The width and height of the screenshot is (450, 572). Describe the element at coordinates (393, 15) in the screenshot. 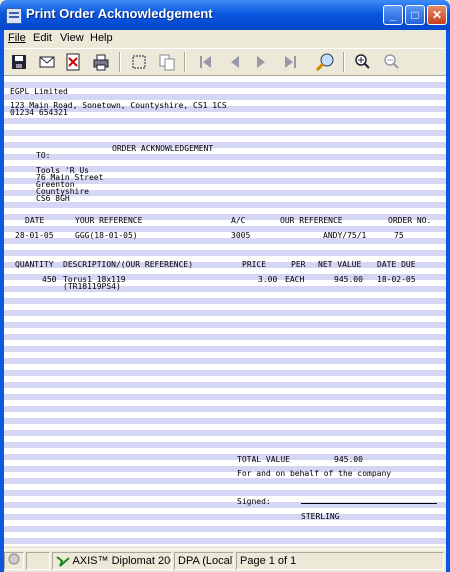

I see `minimize-button: _` at that location.